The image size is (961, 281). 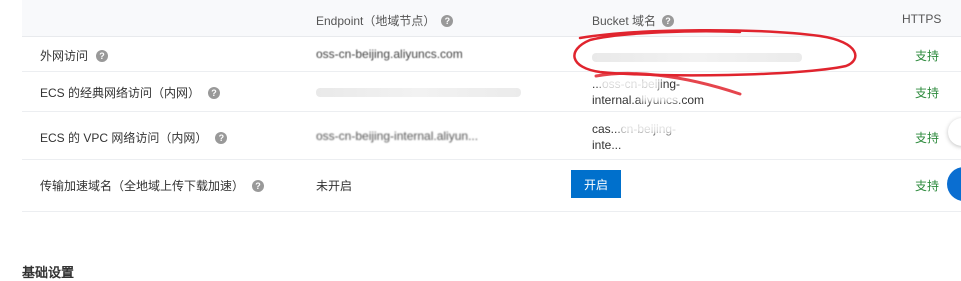 I want to click on annotation-stroke, so click(x=715, y=53).